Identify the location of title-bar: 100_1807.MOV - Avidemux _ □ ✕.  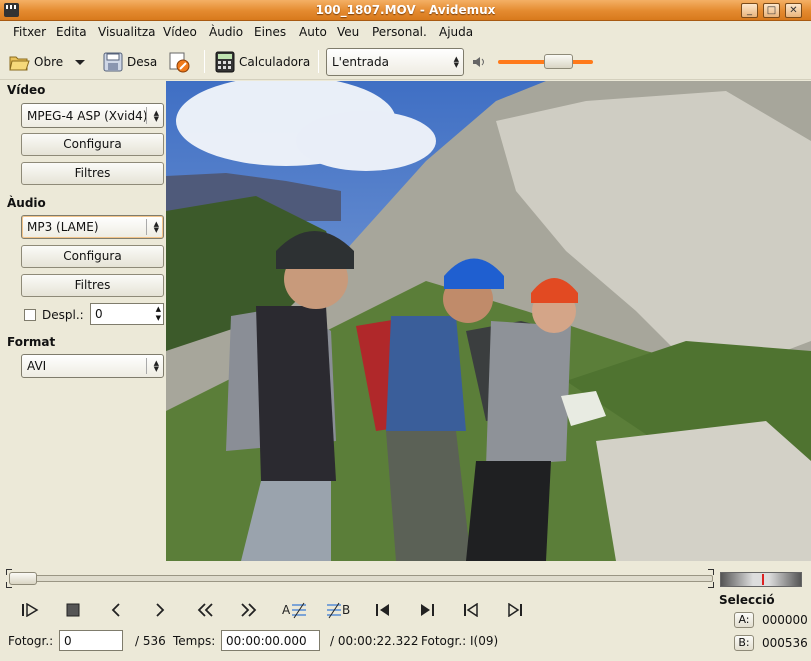
(405, 10).